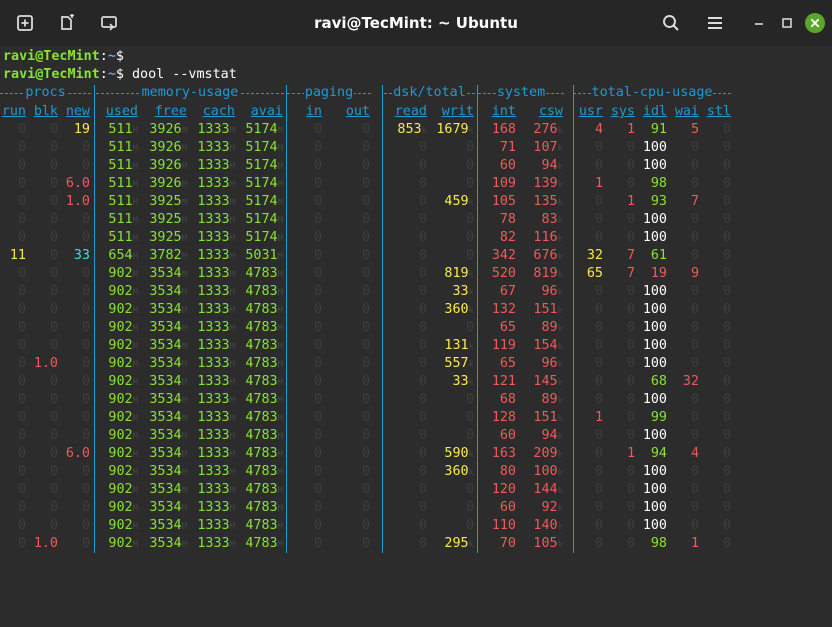 This screenshot has width=832, height=627. Describe the element at coordinates (787, 23) in the screenshot. I see `maximize-button` at that location.